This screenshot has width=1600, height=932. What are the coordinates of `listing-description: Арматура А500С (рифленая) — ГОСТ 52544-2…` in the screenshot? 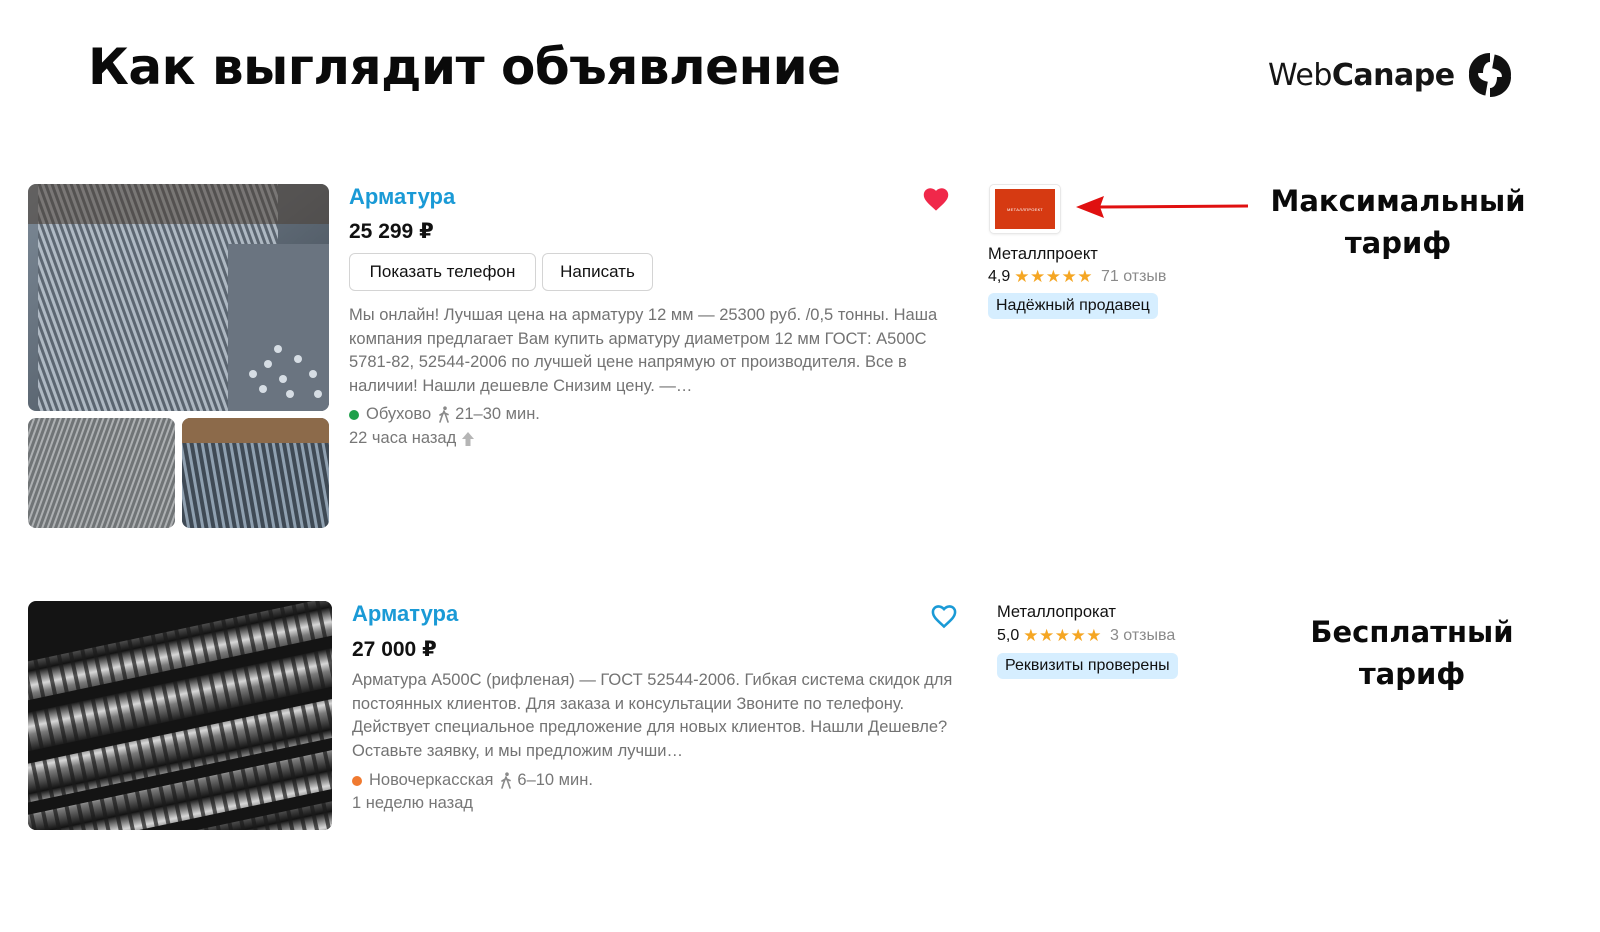 It's located at (652, 715).